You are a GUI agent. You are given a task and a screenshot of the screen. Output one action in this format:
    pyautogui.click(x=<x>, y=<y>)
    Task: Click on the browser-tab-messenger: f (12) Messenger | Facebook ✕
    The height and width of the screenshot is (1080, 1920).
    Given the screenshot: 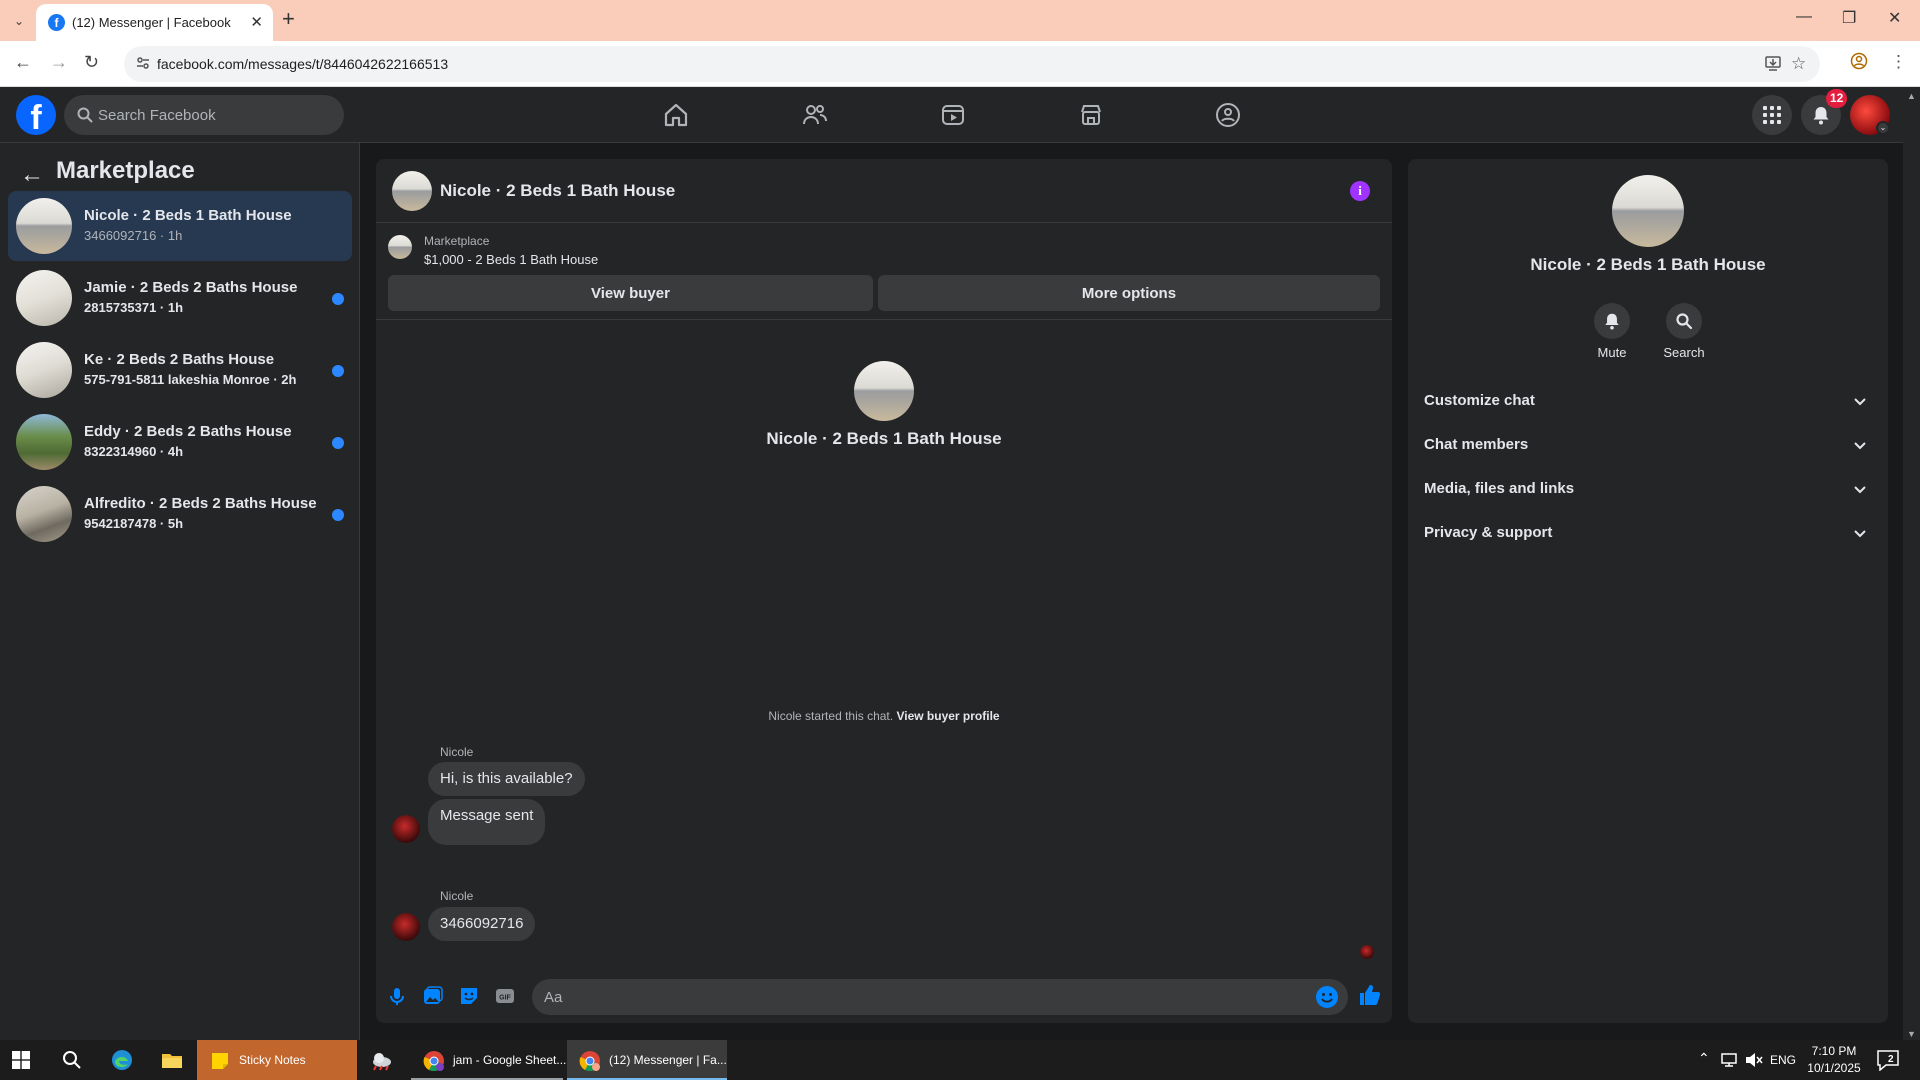 What is the action you would take?
    pyautogui.click(x=154, y=22)
    